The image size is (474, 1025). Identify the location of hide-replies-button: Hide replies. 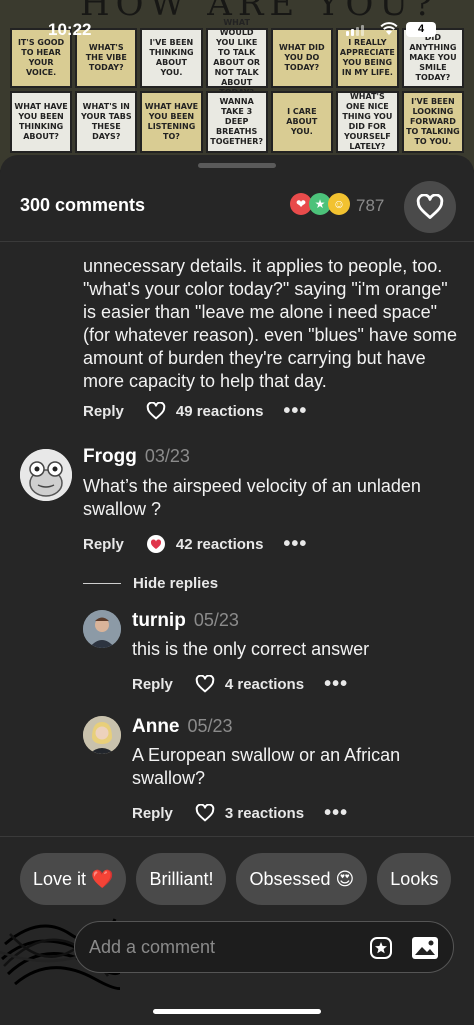
(150, 583).